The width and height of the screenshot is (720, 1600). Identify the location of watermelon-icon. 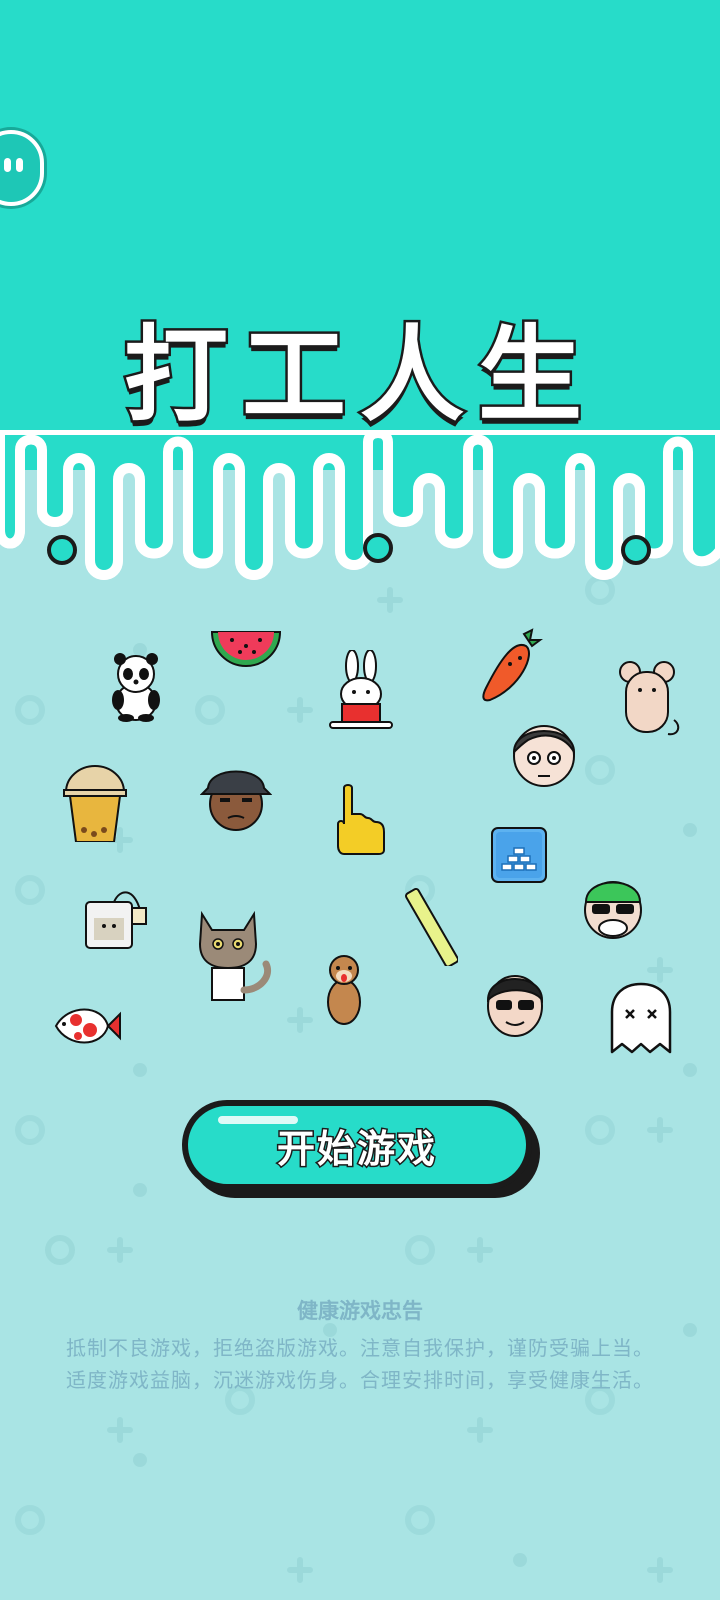
(246, 649).